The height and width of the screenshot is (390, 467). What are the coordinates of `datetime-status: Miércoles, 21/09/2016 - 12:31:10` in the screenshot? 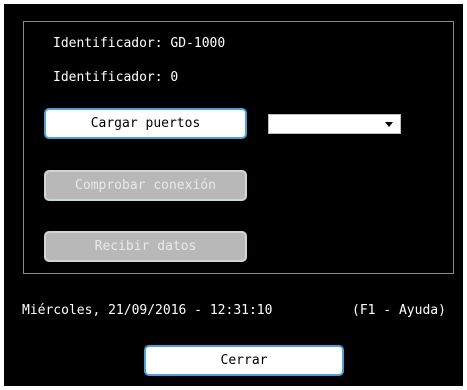 It's located at (147, 310).